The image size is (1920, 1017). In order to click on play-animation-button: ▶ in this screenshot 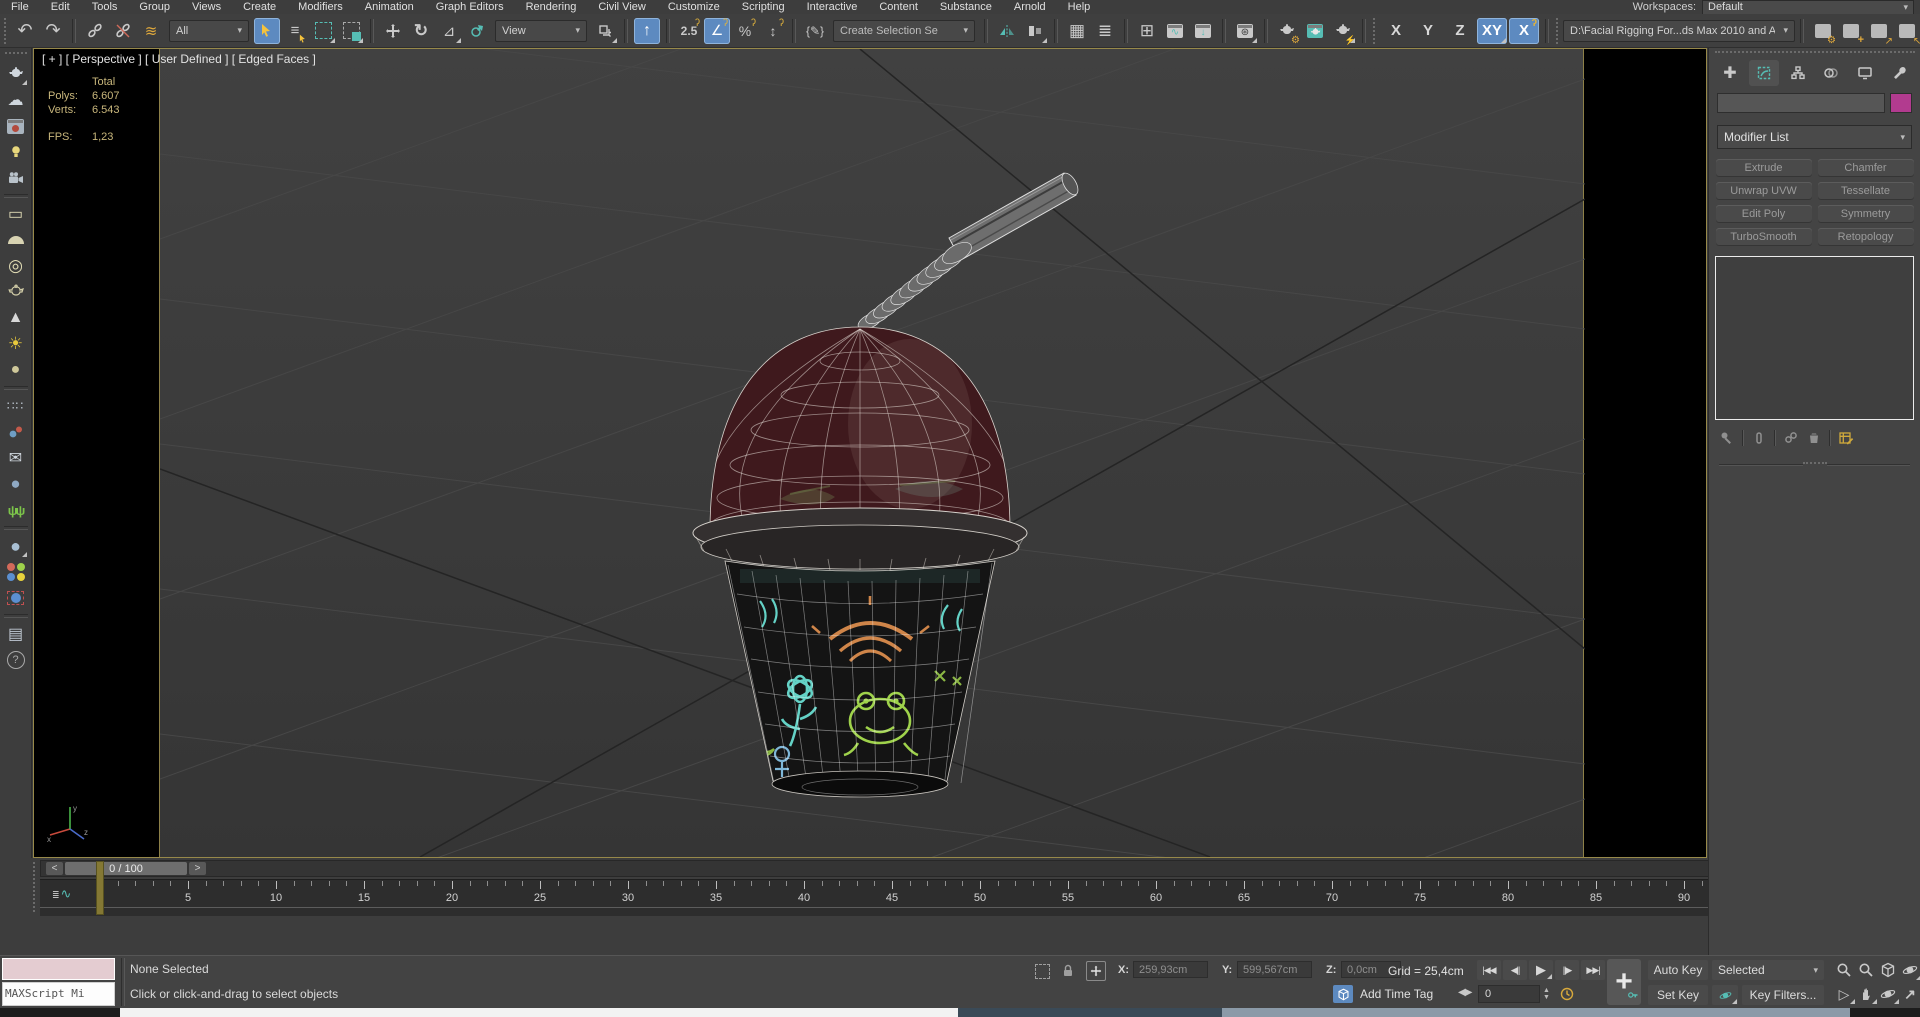, I will do `click(1541, 970)`.